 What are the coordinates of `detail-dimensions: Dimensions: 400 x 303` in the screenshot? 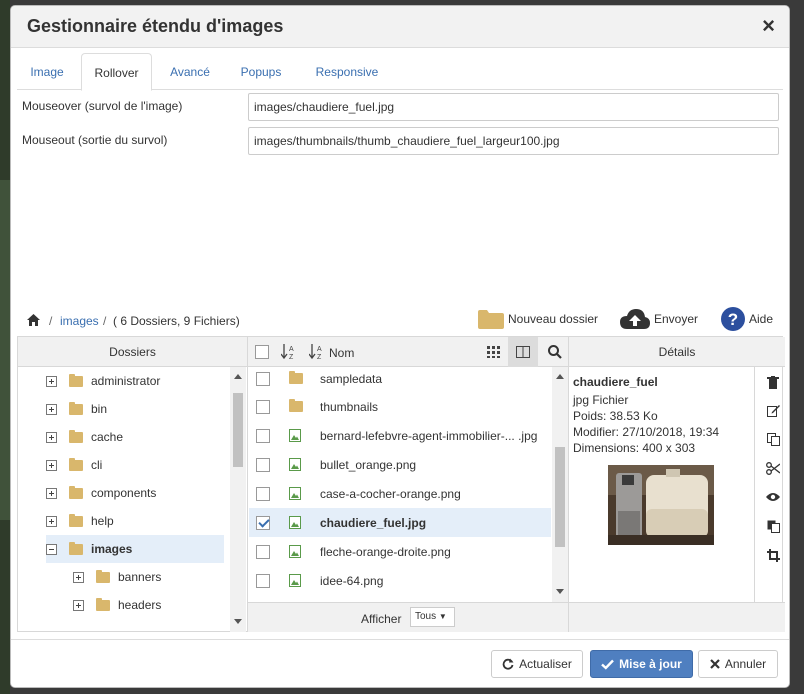 It's located at (634, 448).